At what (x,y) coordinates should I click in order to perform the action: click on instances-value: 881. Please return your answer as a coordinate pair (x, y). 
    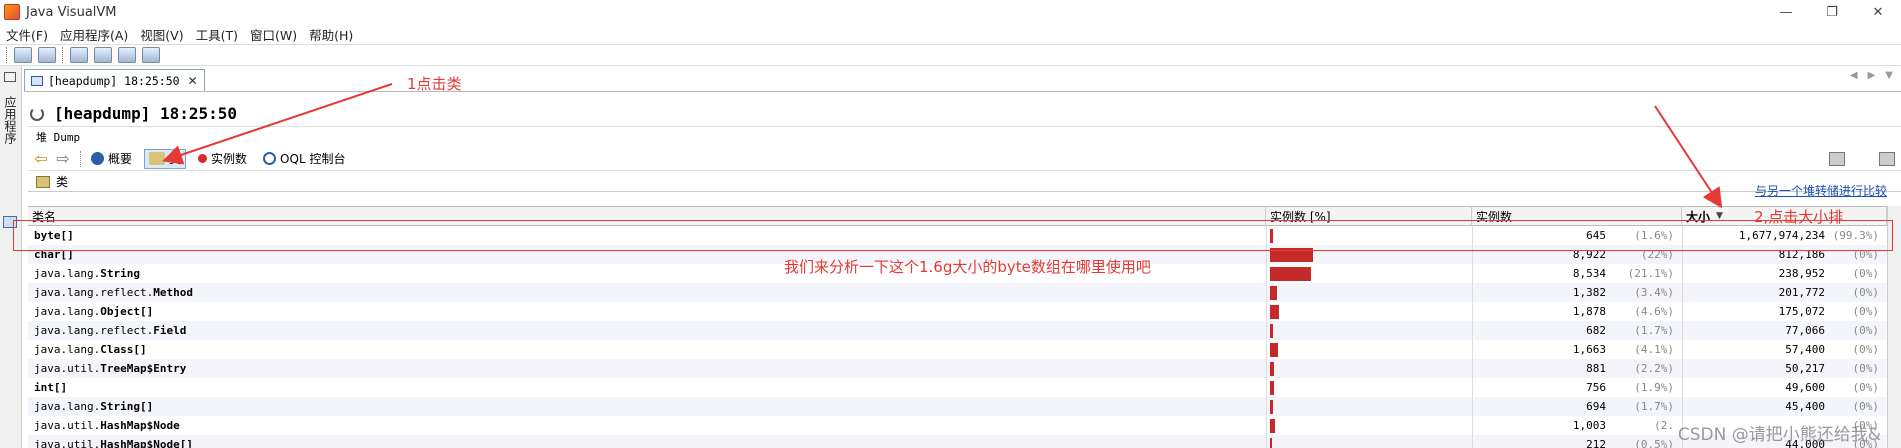
    Looking at the image, I should click on (1596, 368).